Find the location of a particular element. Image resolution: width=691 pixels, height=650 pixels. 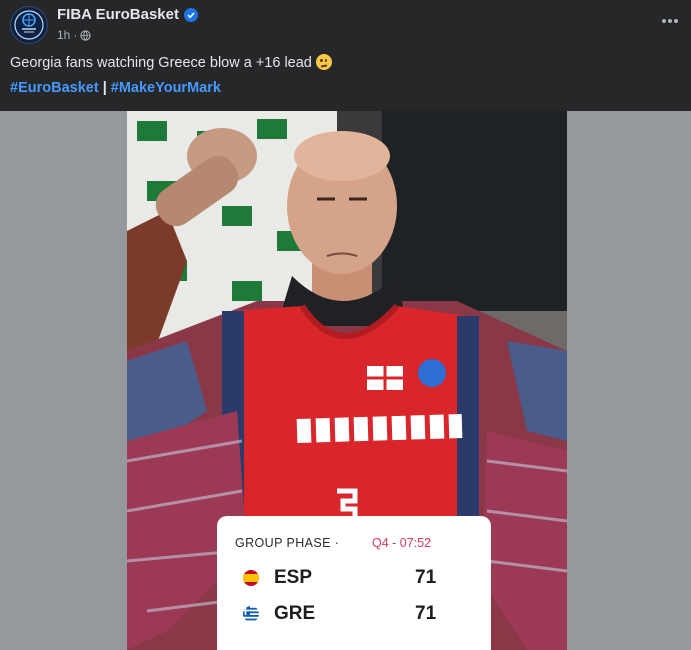

game-clock: Q4 - 07:52 is located at coordinates (402, 543).